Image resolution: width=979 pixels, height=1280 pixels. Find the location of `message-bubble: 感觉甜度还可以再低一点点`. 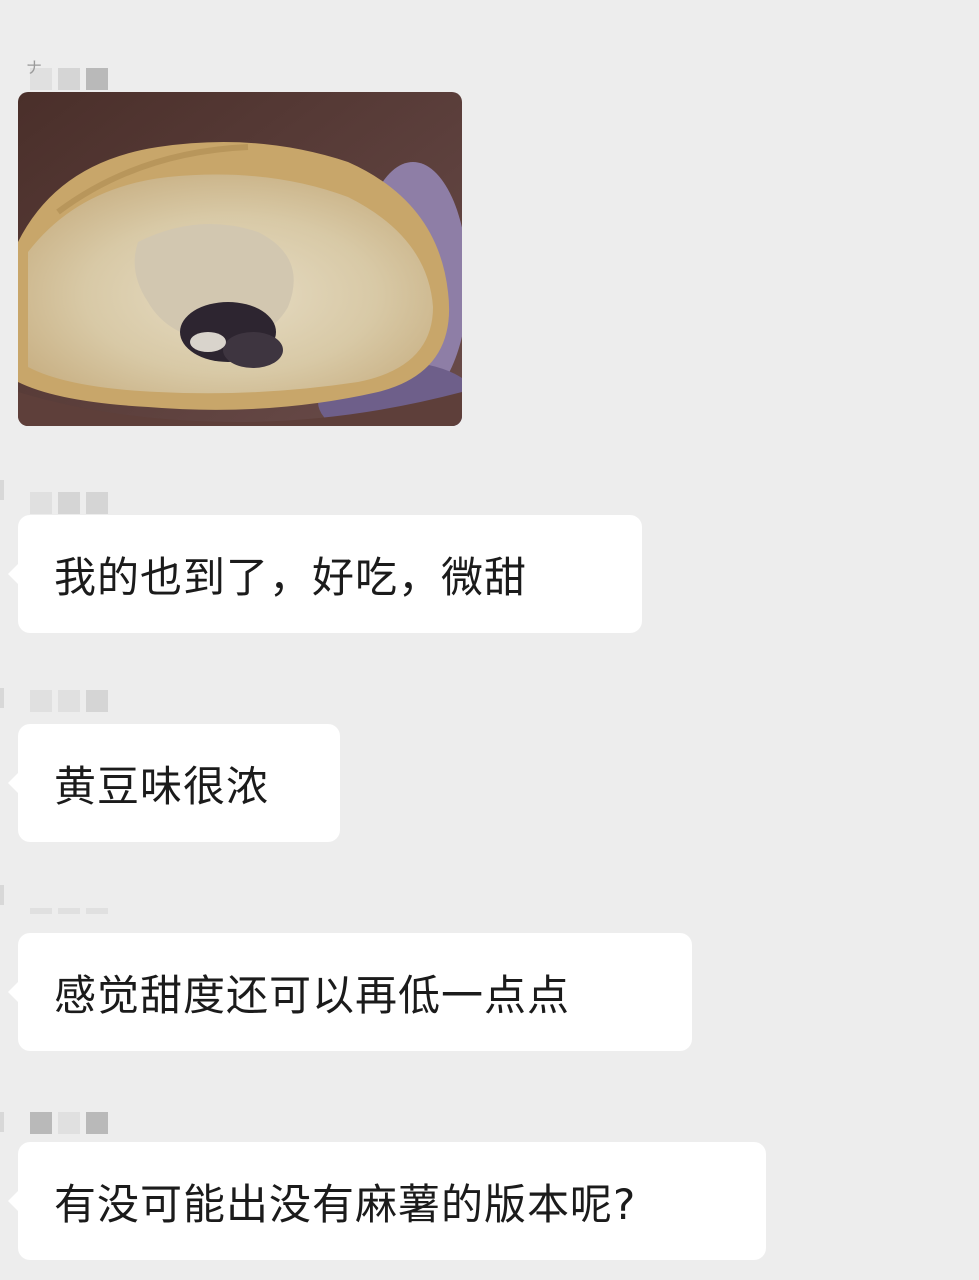

message-bubble: 感觉甜度还可以再低一点点 is located at coordinates (350, 992).